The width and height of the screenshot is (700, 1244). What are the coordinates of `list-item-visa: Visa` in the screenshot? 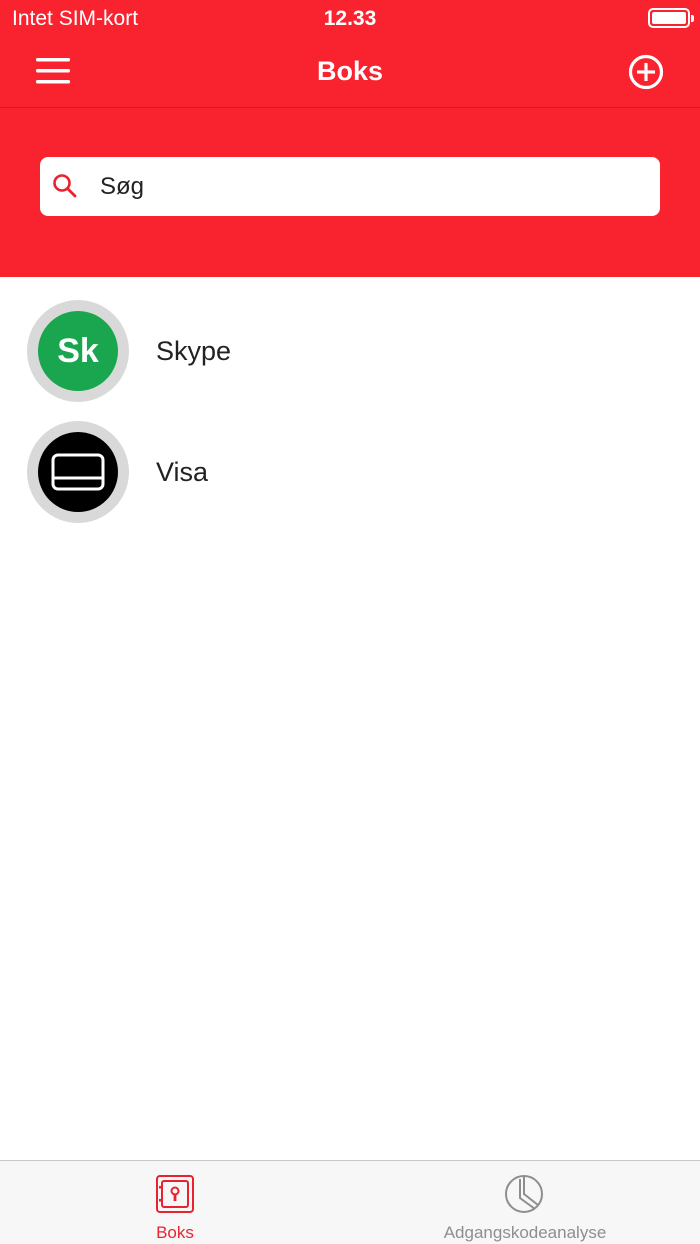 It's located at (350, 471).